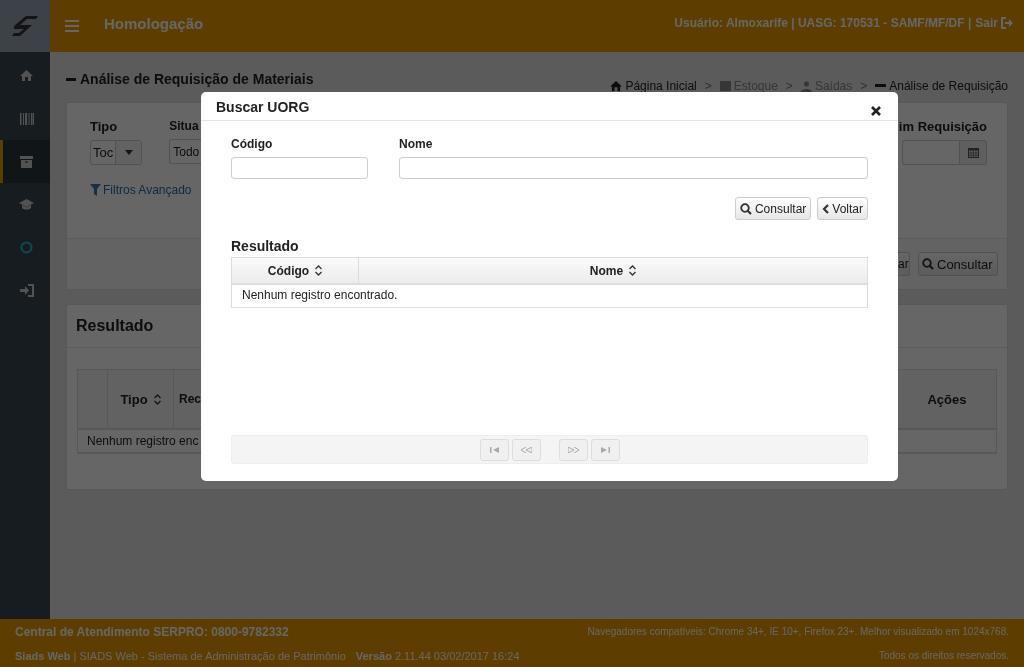 This screenshot has width=1024, height=667. I want to click on last-icon, so click(605, 449).